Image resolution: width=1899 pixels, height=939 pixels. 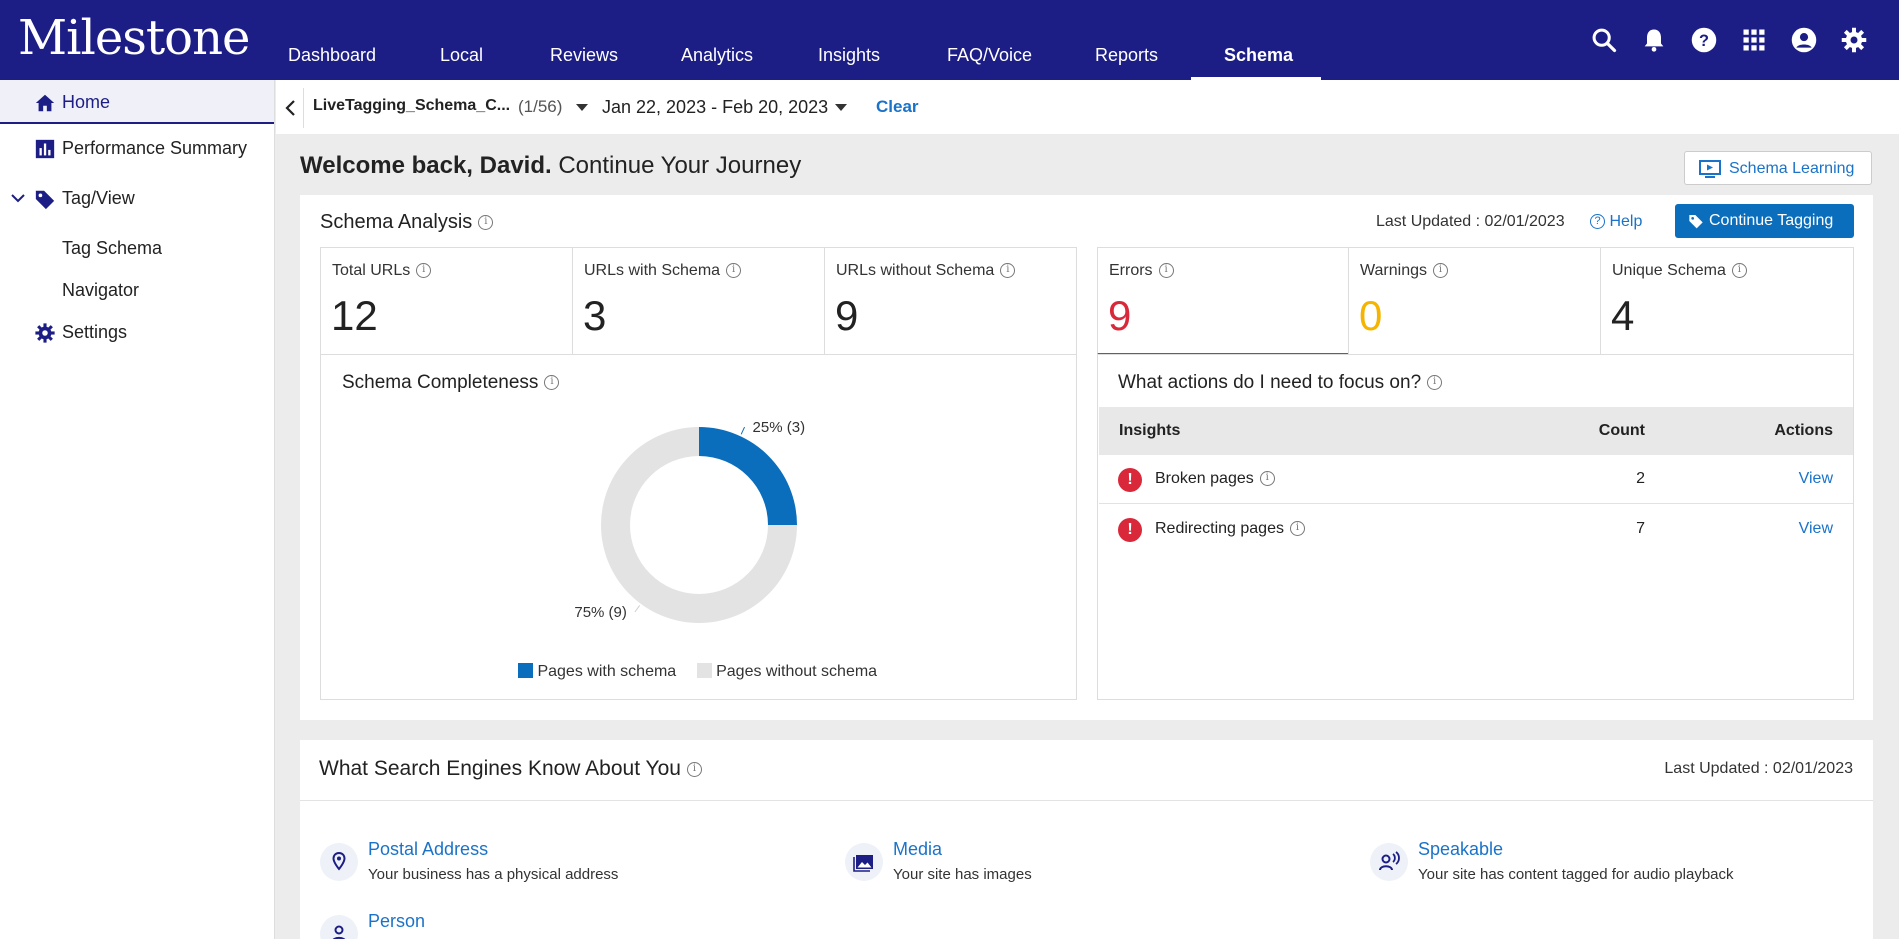 I want to click on stat-label: Warnings, so click(x=1393, y=270).